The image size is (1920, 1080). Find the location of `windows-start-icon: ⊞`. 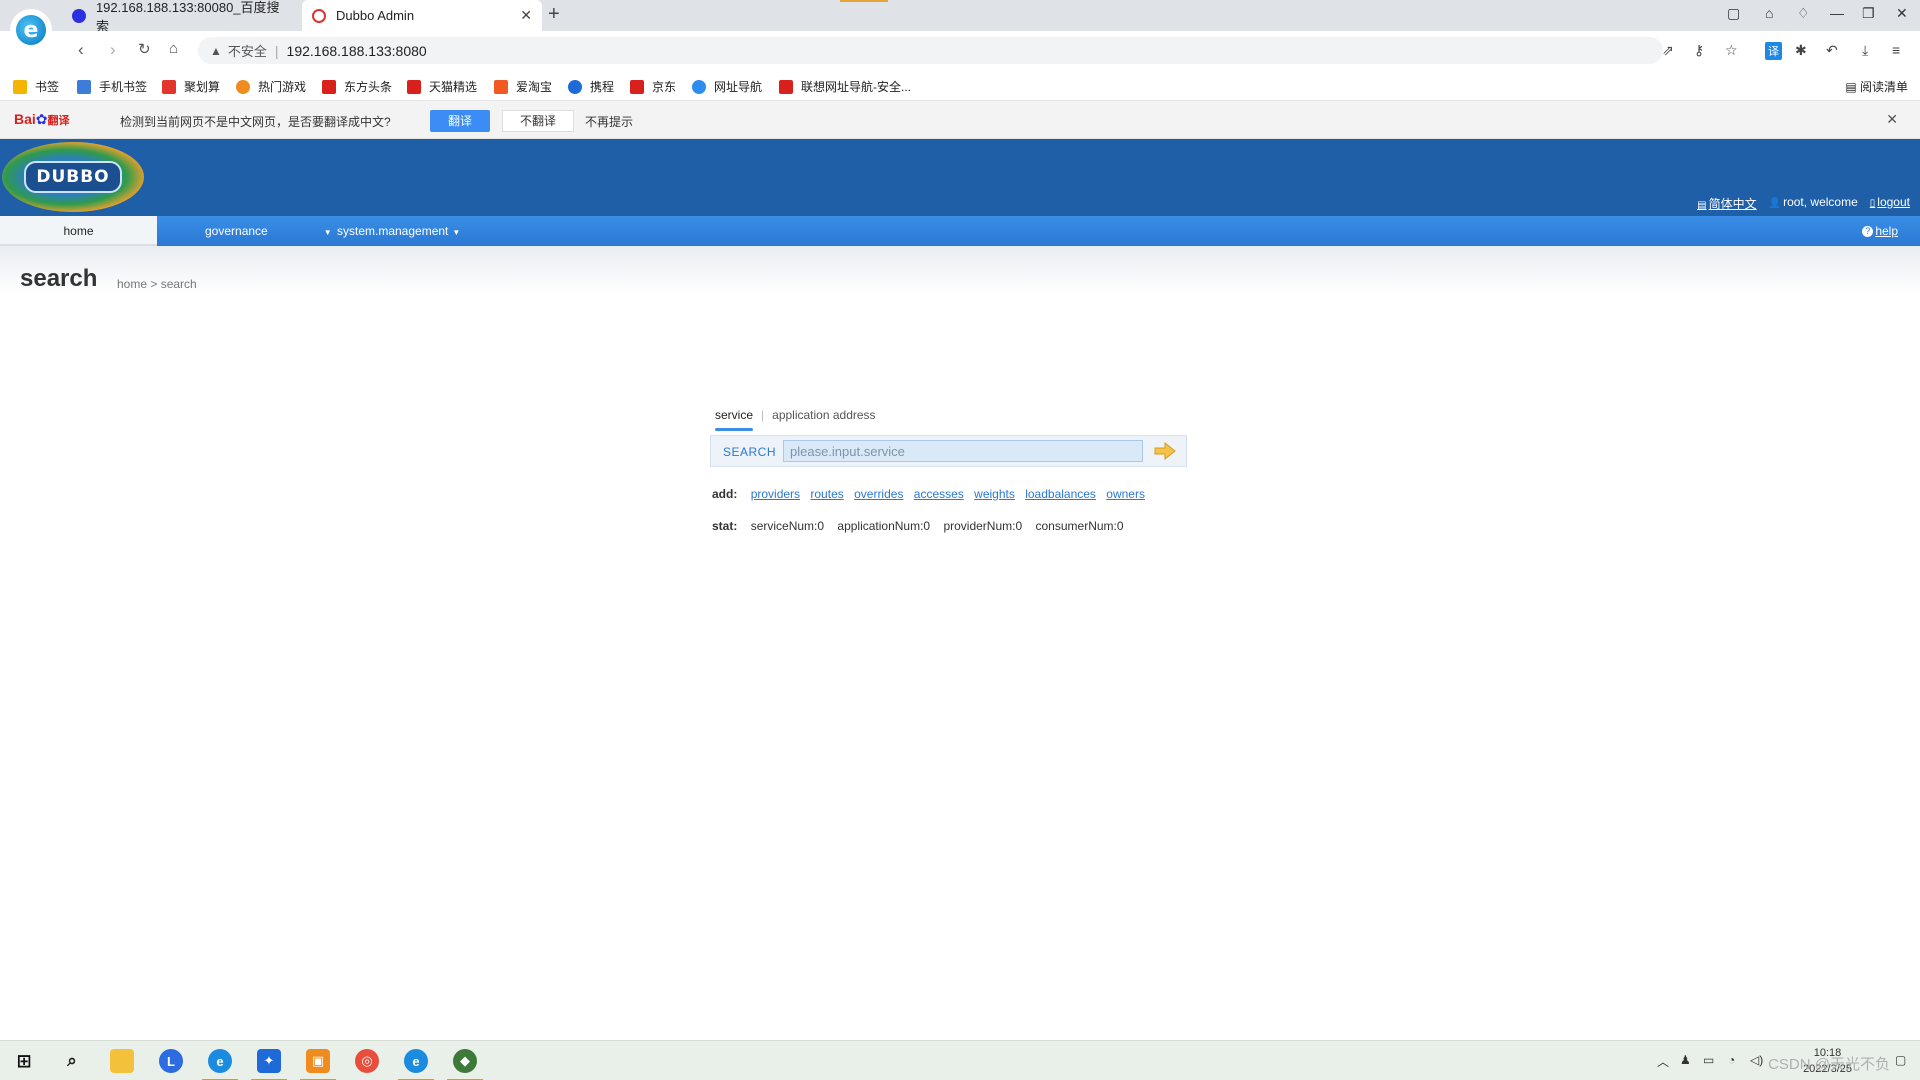

windows-start-icon: ⊞ is located at coordinates (24, 1061).